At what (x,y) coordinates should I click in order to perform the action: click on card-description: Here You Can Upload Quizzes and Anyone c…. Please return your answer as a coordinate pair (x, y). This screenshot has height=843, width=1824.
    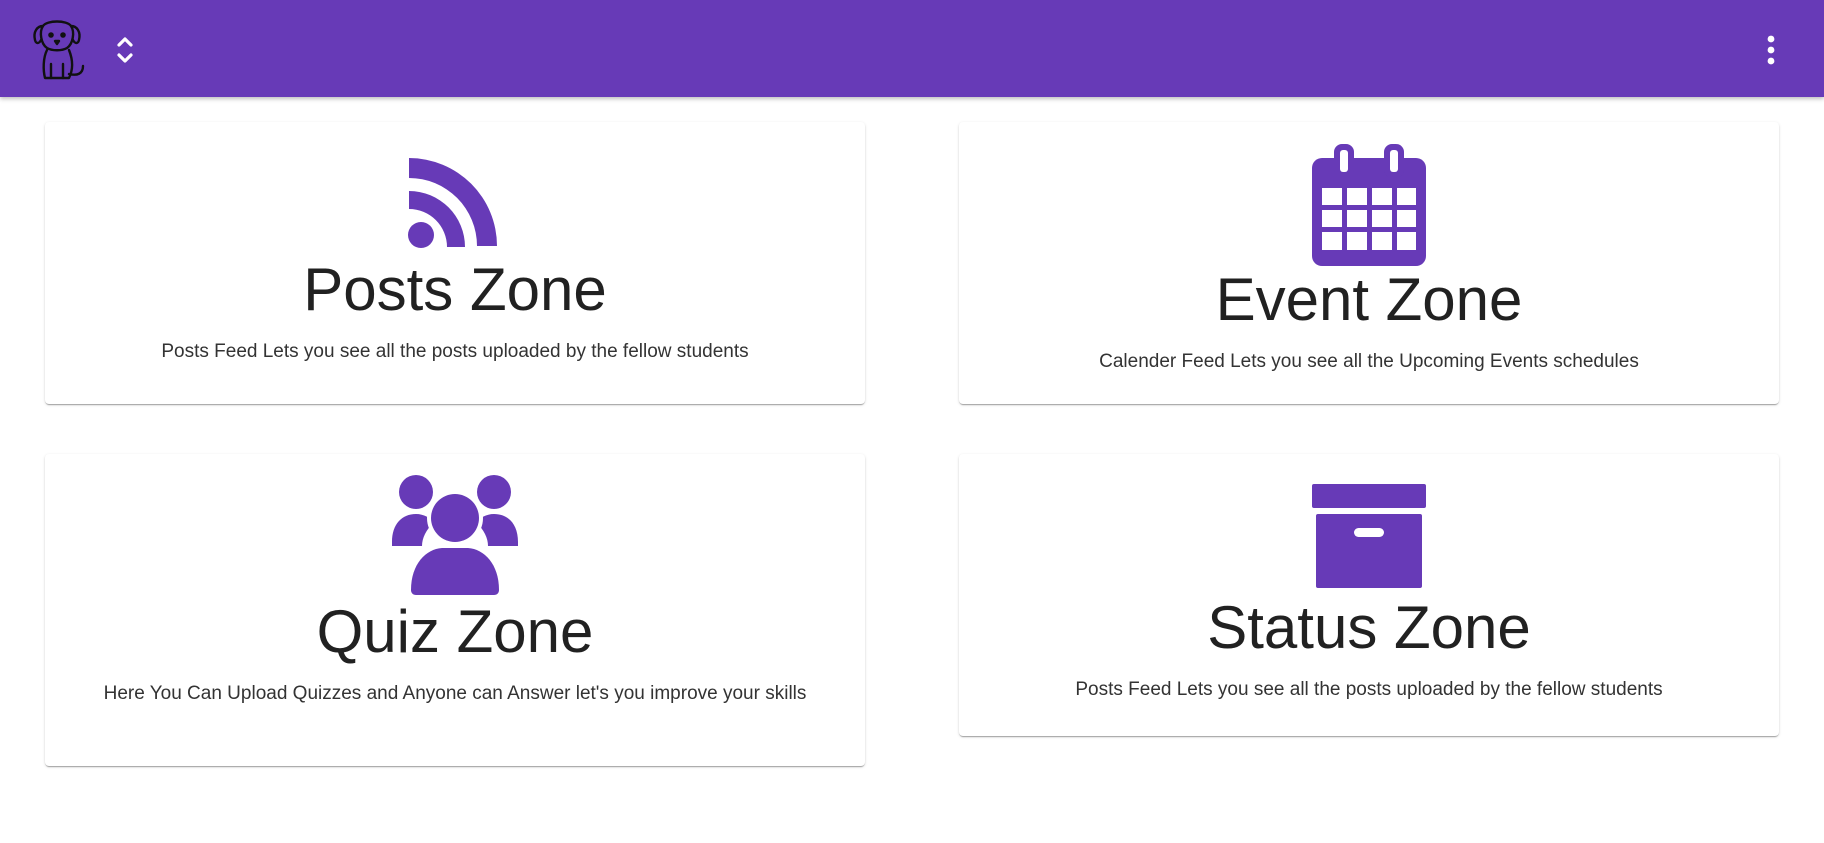
    Looking at the image, I should click on (455, 693).